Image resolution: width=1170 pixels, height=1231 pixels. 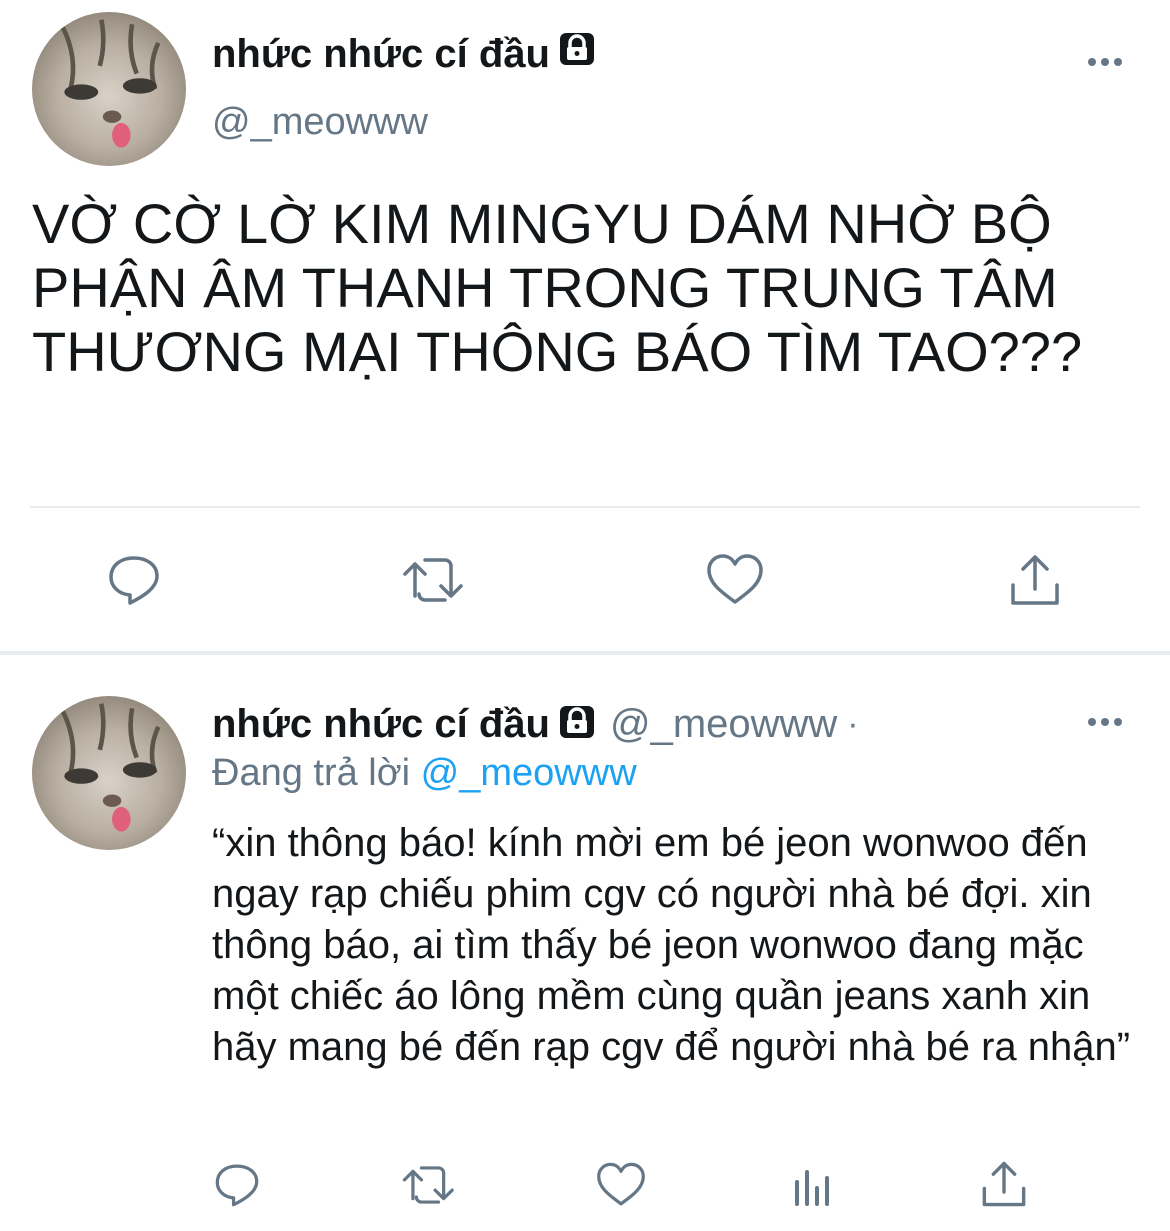 I want to click on reply-header: nhức nhức cí đầu @_meowww ·, so click(x=535, y=724).